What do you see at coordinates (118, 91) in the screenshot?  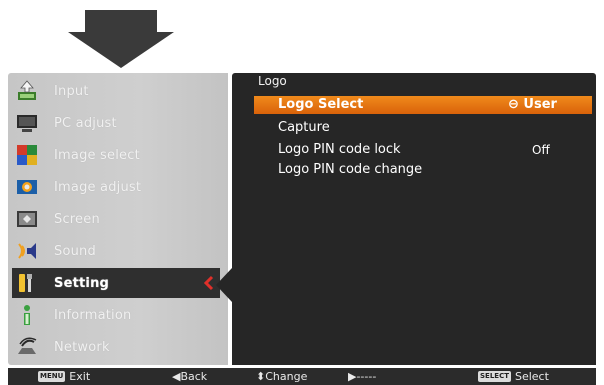 I see `menu-item-input: Input` at bounding box center [118, 91].